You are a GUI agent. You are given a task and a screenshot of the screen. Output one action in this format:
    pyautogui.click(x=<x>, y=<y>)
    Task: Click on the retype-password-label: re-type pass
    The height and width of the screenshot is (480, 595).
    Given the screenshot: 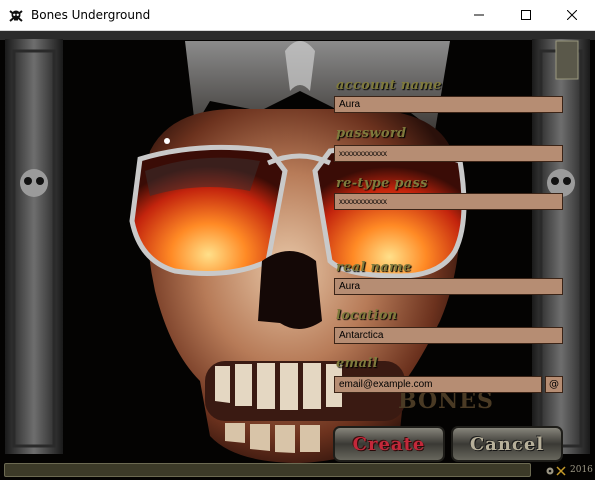 What is the action you would take?
    pyautogui.click(x=382, y=183)
    